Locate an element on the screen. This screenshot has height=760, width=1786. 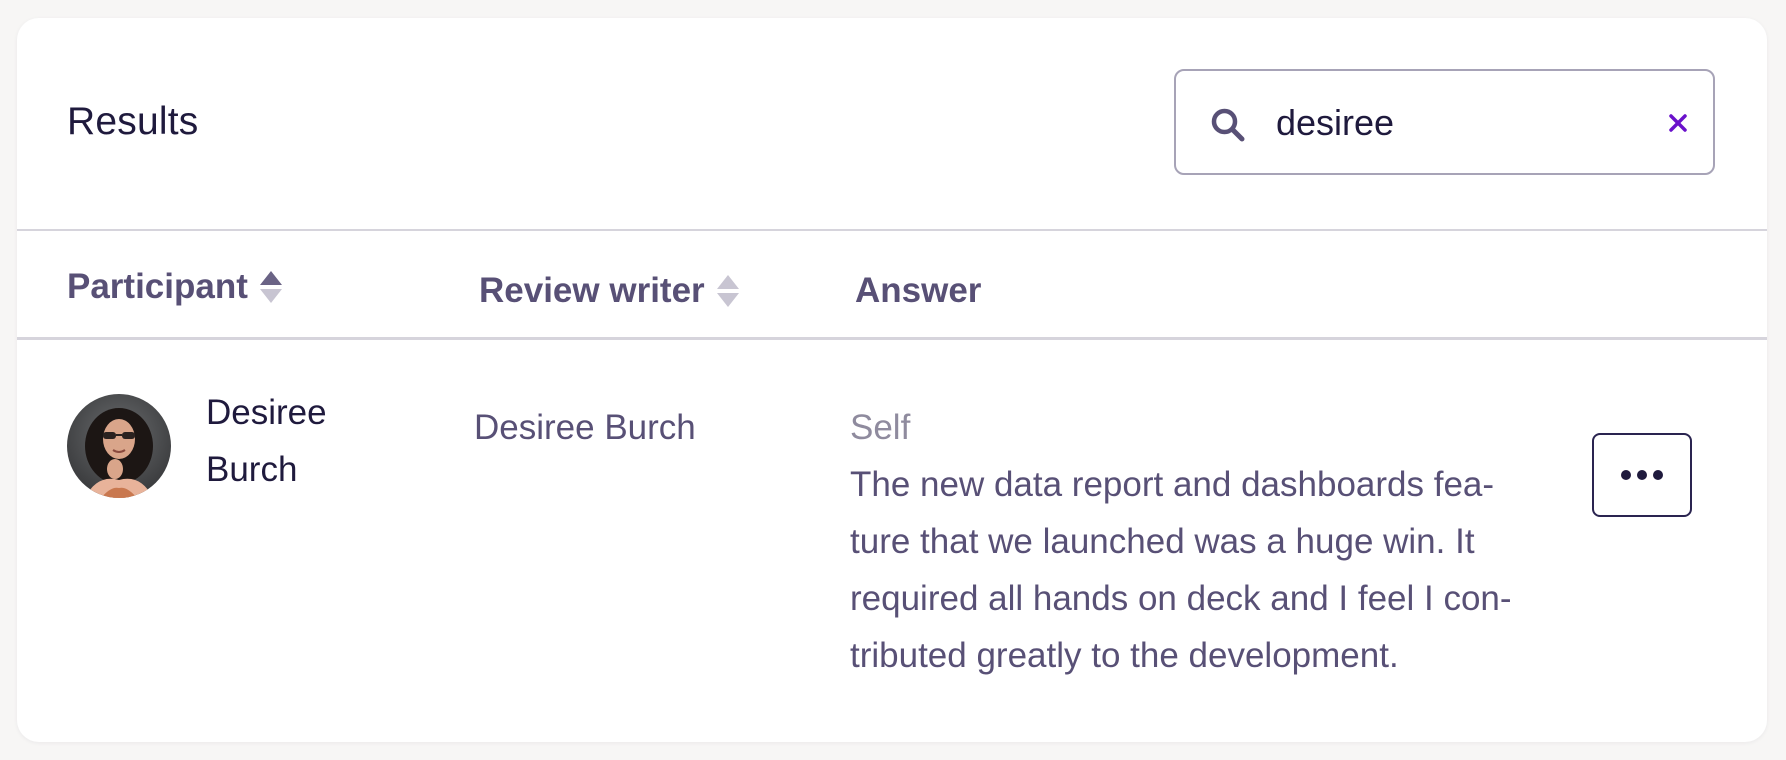
column-header-label: Review writer is located at coordinates (592, 290).